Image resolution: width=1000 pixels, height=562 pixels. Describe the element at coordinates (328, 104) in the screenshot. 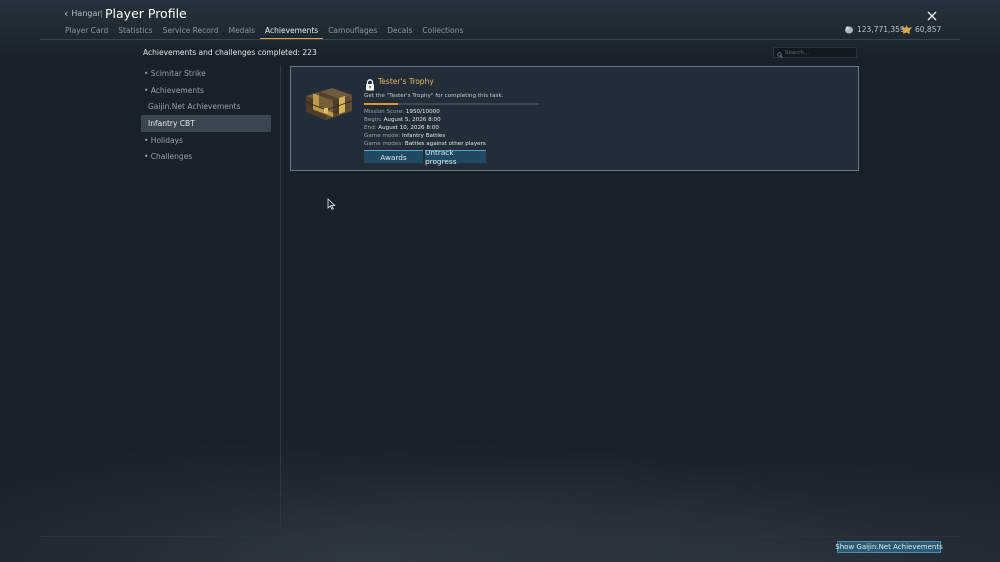

I see `trophy-chest-icon` at that location.